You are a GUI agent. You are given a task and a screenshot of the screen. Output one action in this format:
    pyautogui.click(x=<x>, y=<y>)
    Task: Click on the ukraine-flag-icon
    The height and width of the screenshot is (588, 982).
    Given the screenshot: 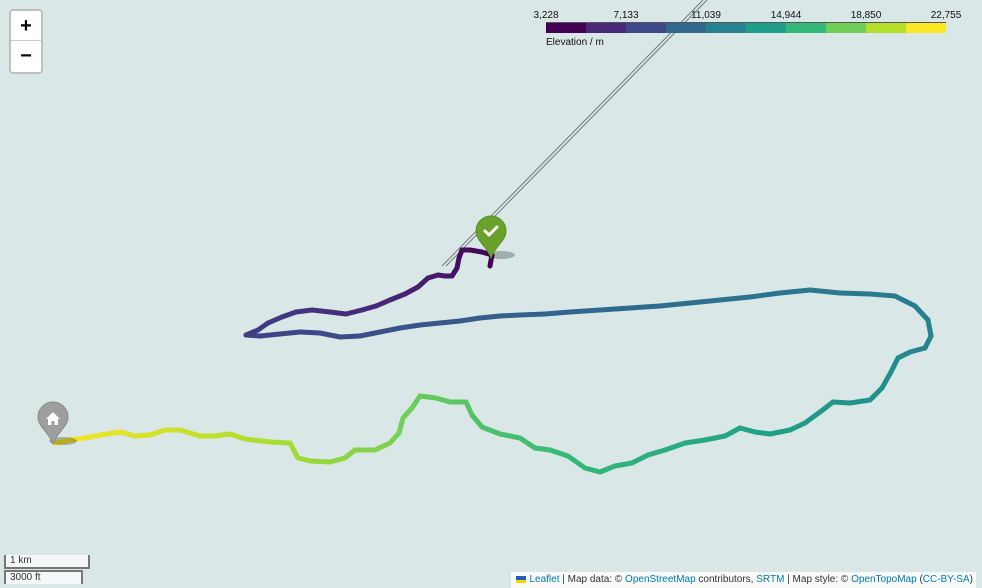 What is the action you would take?
    pyautogui.click(x=521, y=579)
    